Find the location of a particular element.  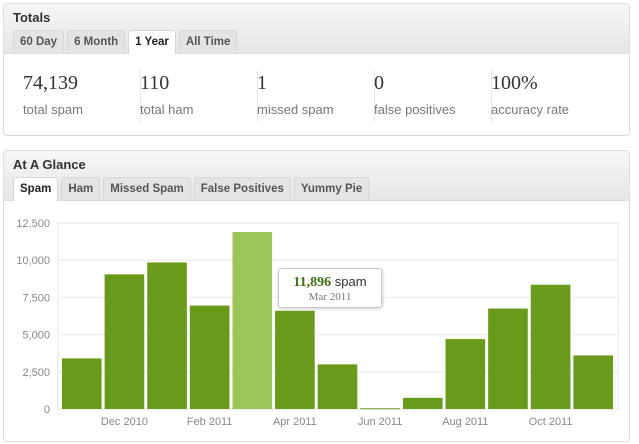

tab-ham: Ham is located at coordinates (81, 188).